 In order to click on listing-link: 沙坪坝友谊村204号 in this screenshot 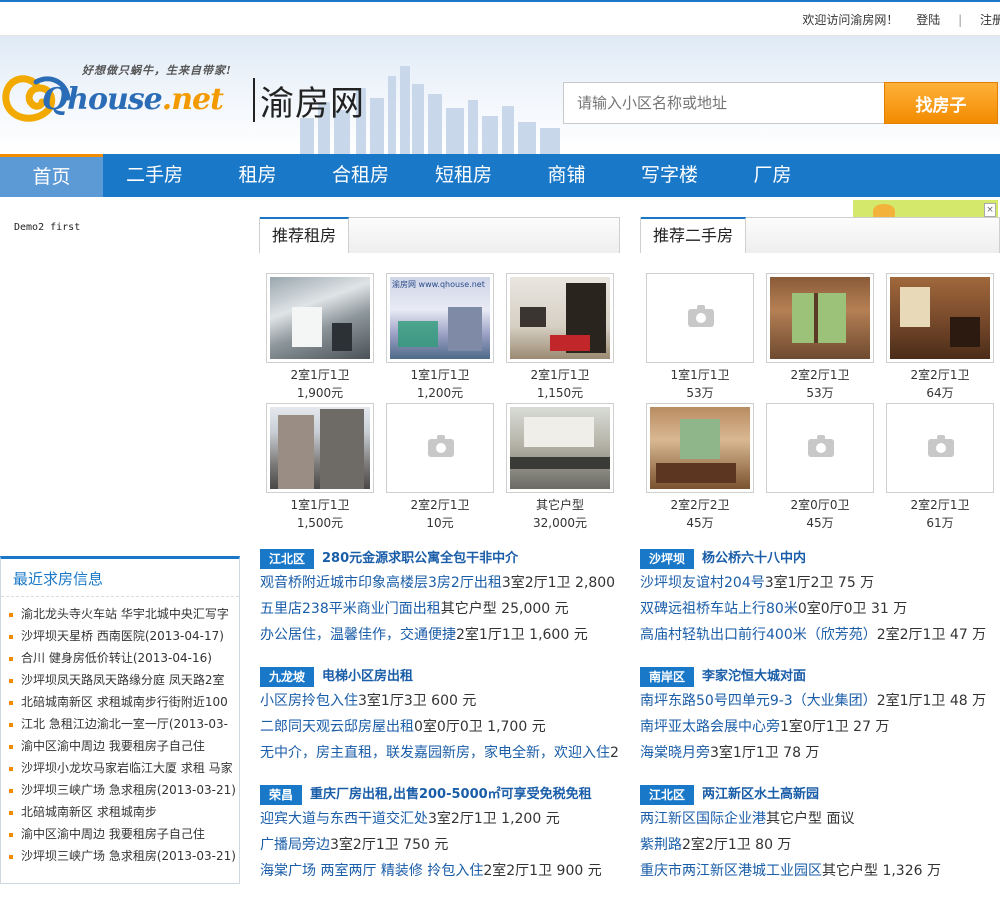, I will do `click(702, 583)`.